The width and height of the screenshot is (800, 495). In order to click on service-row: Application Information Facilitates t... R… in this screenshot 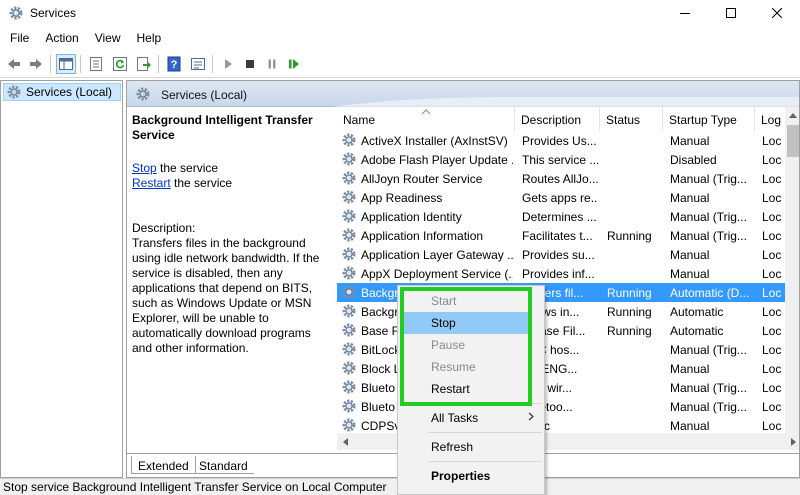, I will do `click(568, 235)`.